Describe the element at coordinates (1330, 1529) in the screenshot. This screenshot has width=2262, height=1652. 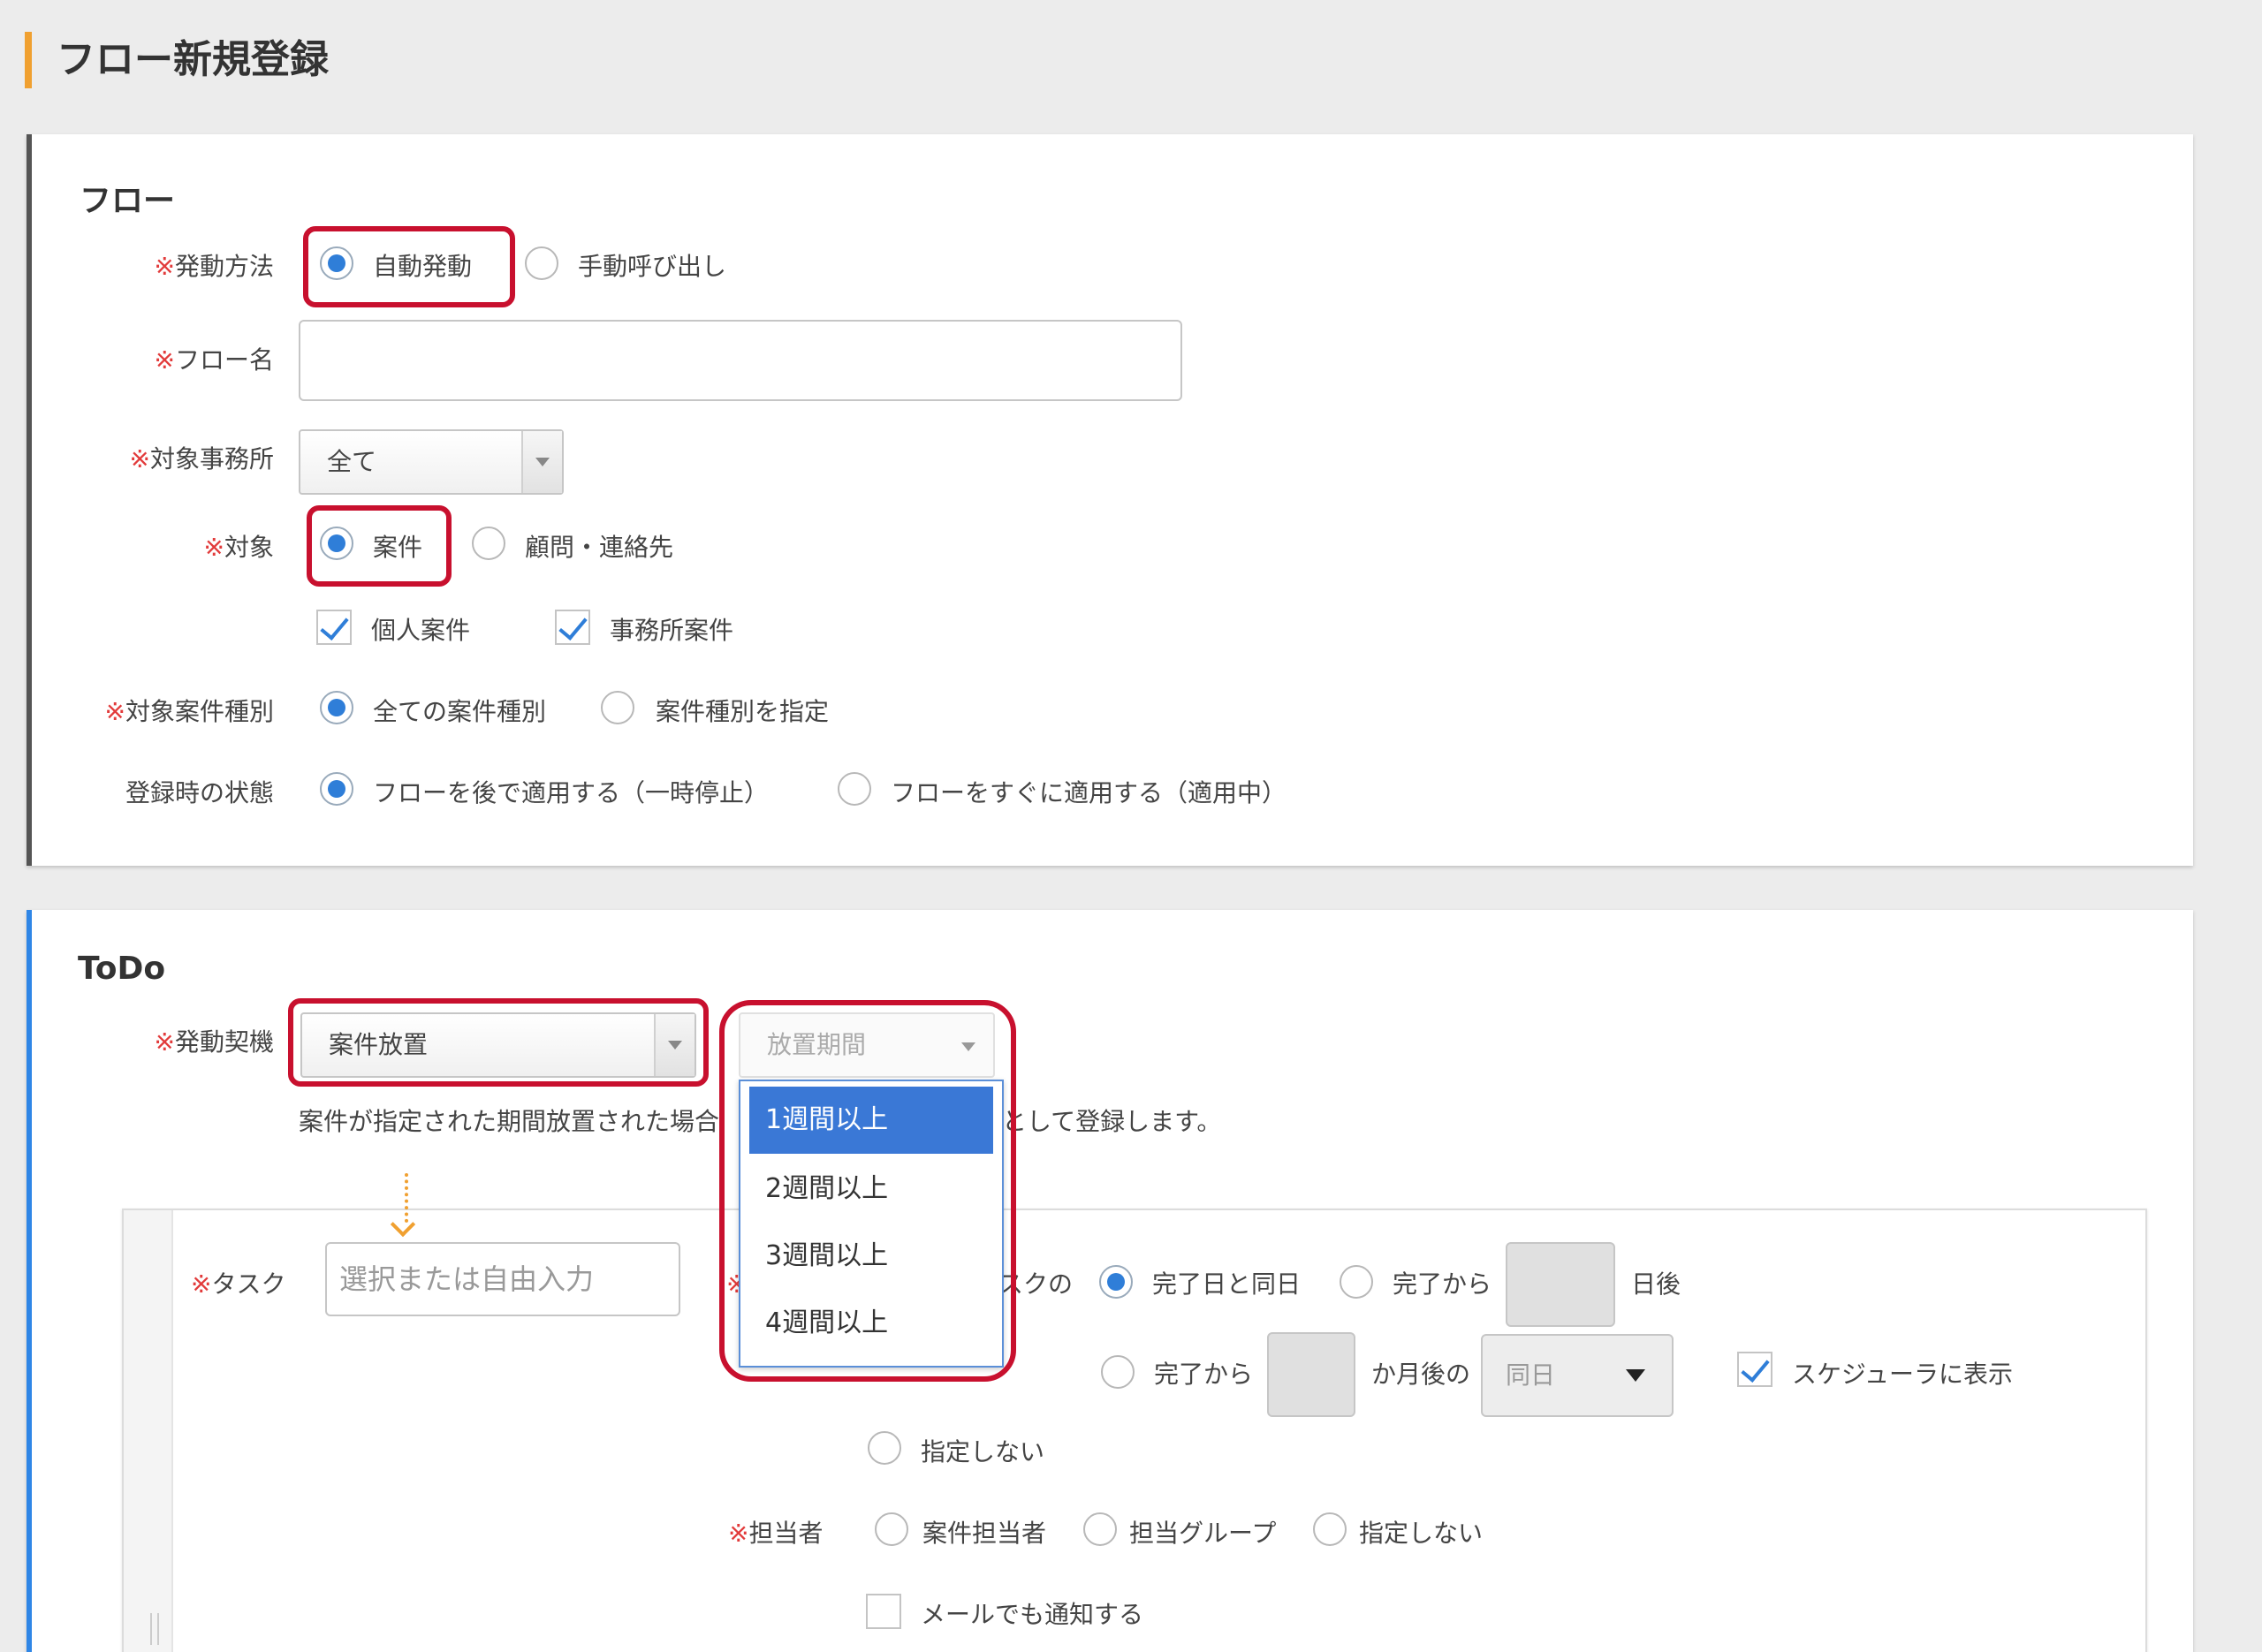
I see `radio-assignee-none` at that location.